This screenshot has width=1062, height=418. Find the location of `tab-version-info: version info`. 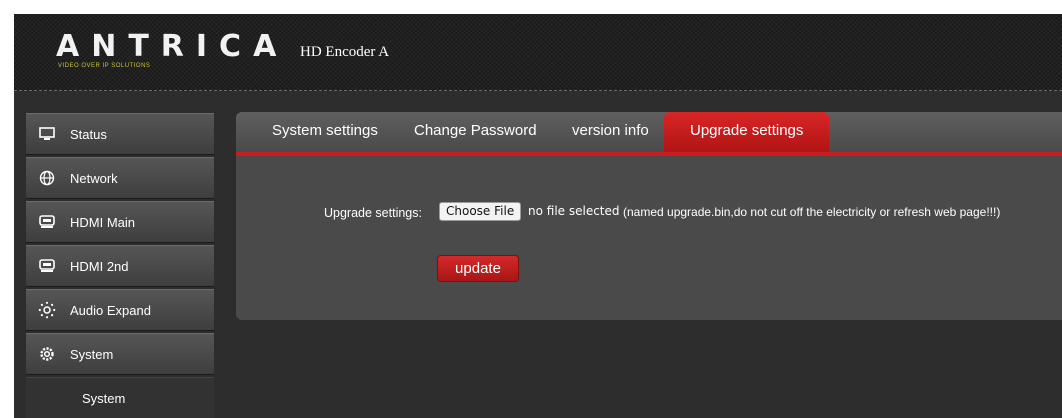

tab-version-info: version info is located at coordinates (610, 132).